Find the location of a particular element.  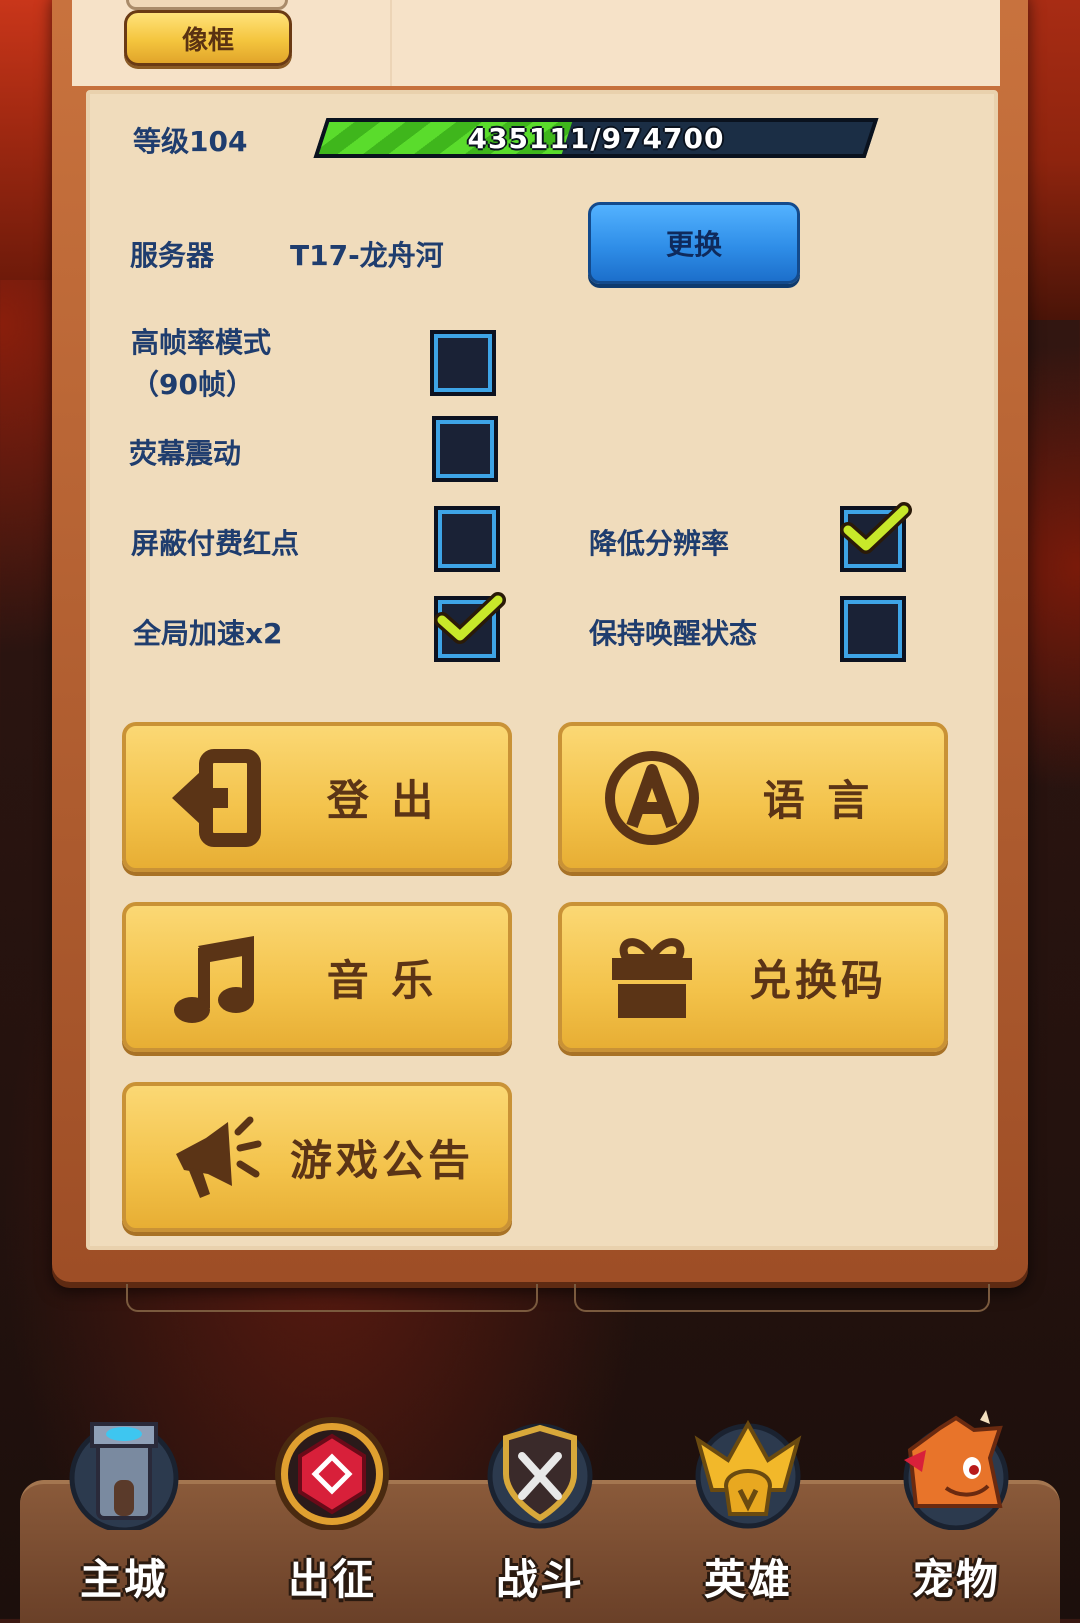

tab-avatar-frame: 像框 is located at coordinates (208, 38).